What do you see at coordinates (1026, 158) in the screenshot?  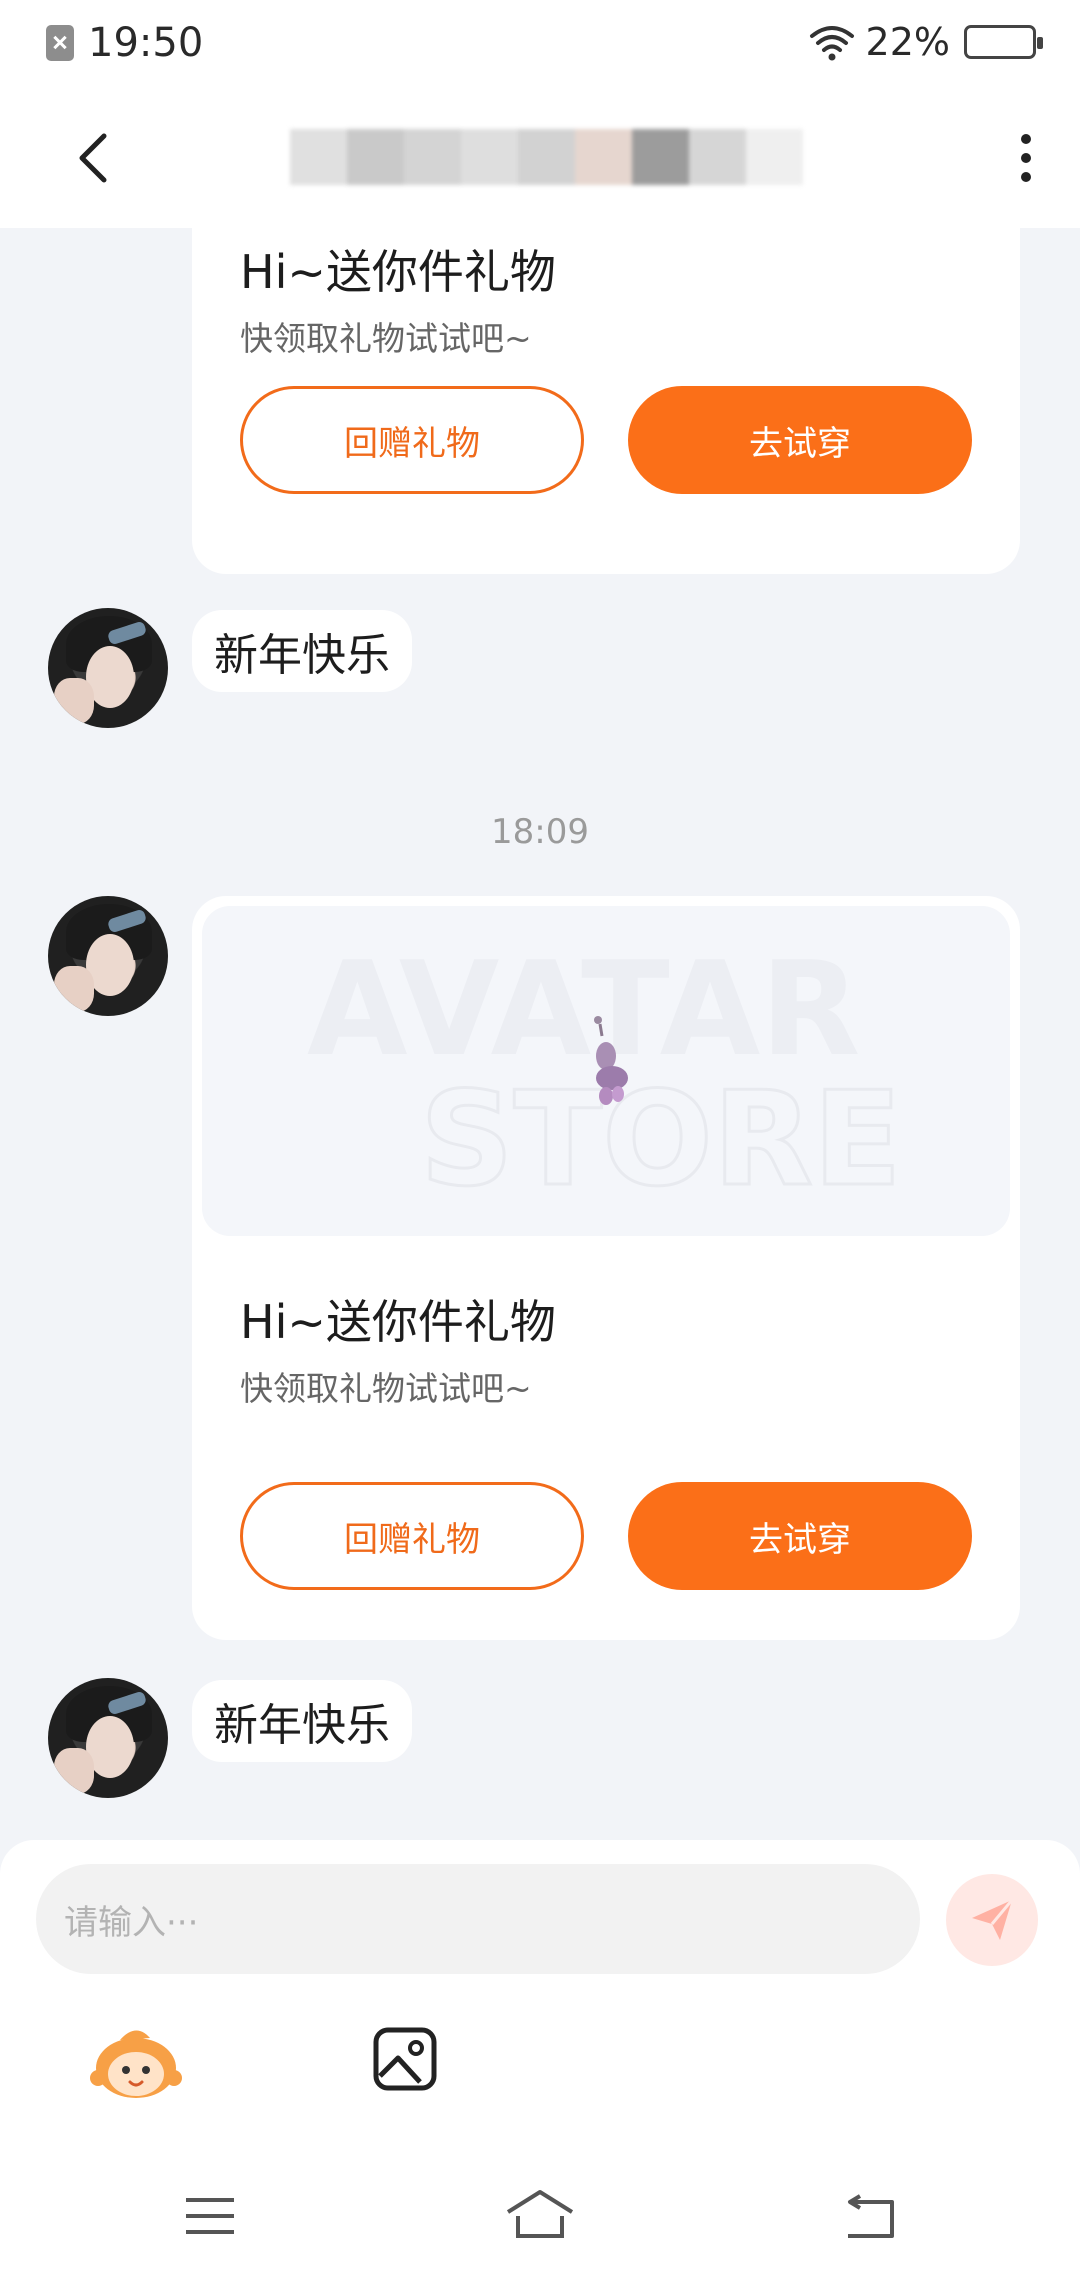 I see `more-options-button` at bounding box center [1026, 158].